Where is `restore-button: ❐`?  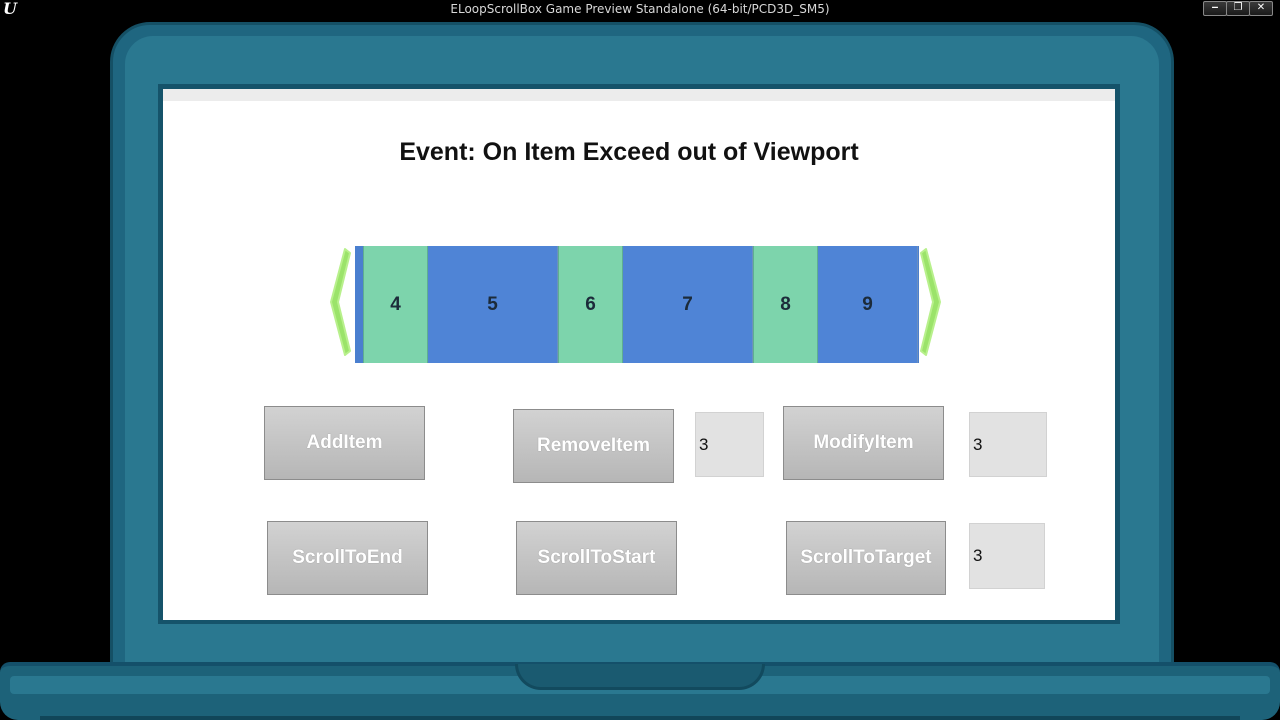 restore-button: ❐ is located at coordinates (1238, 8).